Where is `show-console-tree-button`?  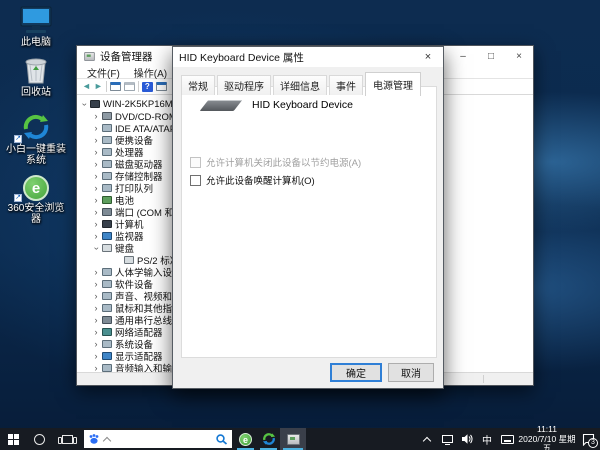
show-console-tree-button is located at coordinates (115, 86).